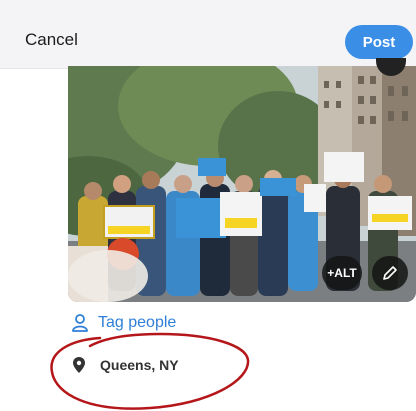 The image size is (416, 411). I want to click on pencil-icon, so click(390, 273).